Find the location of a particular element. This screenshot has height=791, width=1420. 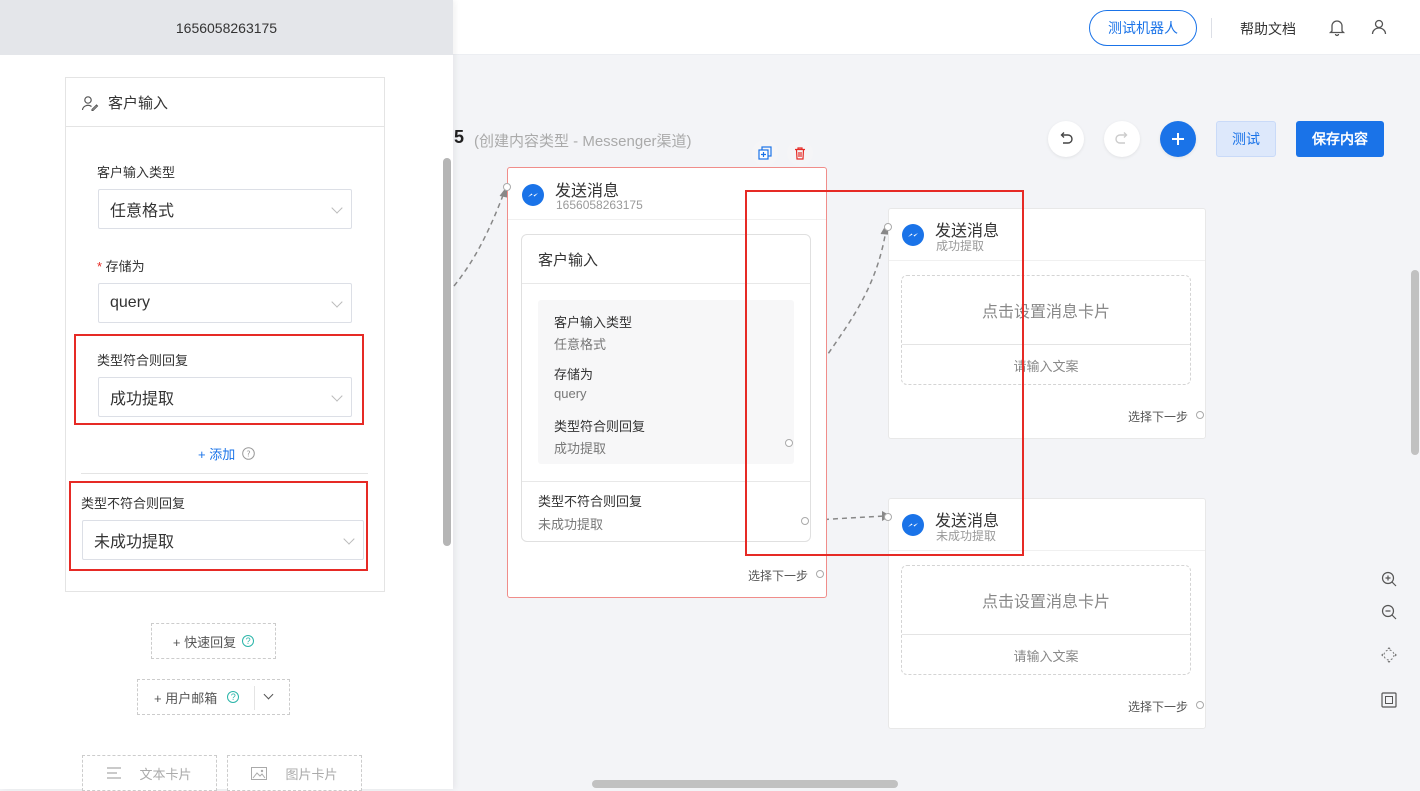

set-card-button: 点击设置消息卡片 is located at coordinates (1046, 600).